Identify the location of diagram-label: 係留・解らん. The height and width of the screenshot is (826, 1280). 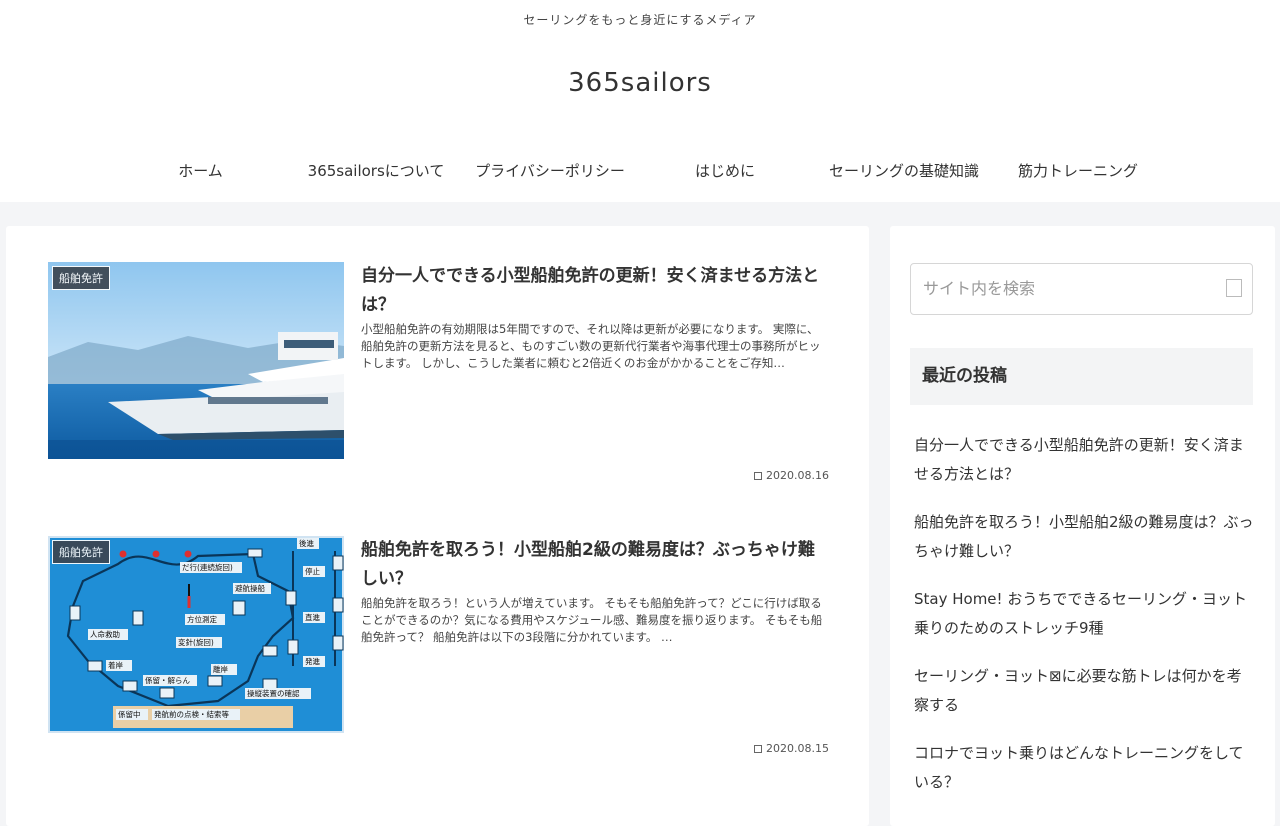
(167, 680).